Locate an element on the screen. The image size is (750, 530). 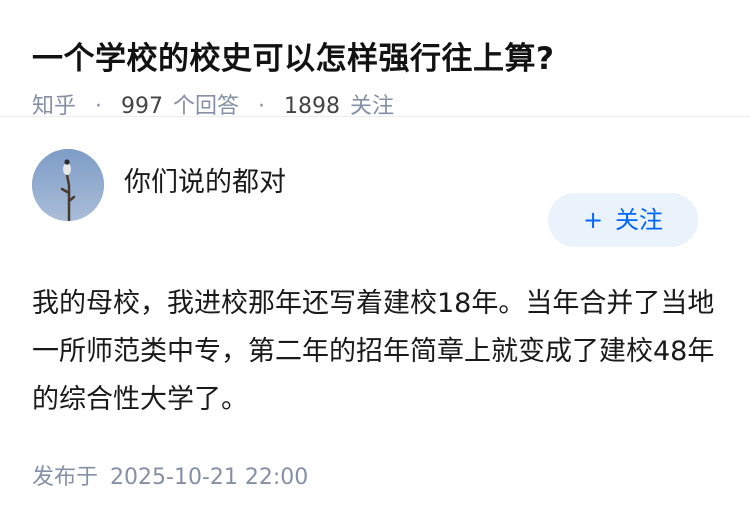
answers-count: 997 is located at coordinates (142, 106).